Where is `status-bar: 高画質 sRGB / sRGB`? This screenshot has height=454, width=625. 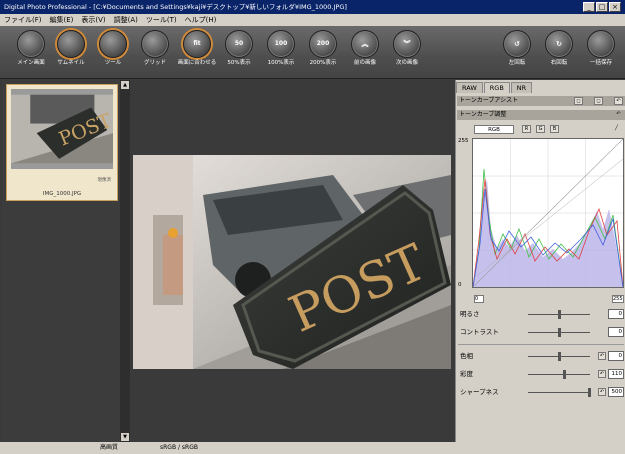 status-bar: 高画質 sRGB / sRGB is located at coordinates (312, 448).